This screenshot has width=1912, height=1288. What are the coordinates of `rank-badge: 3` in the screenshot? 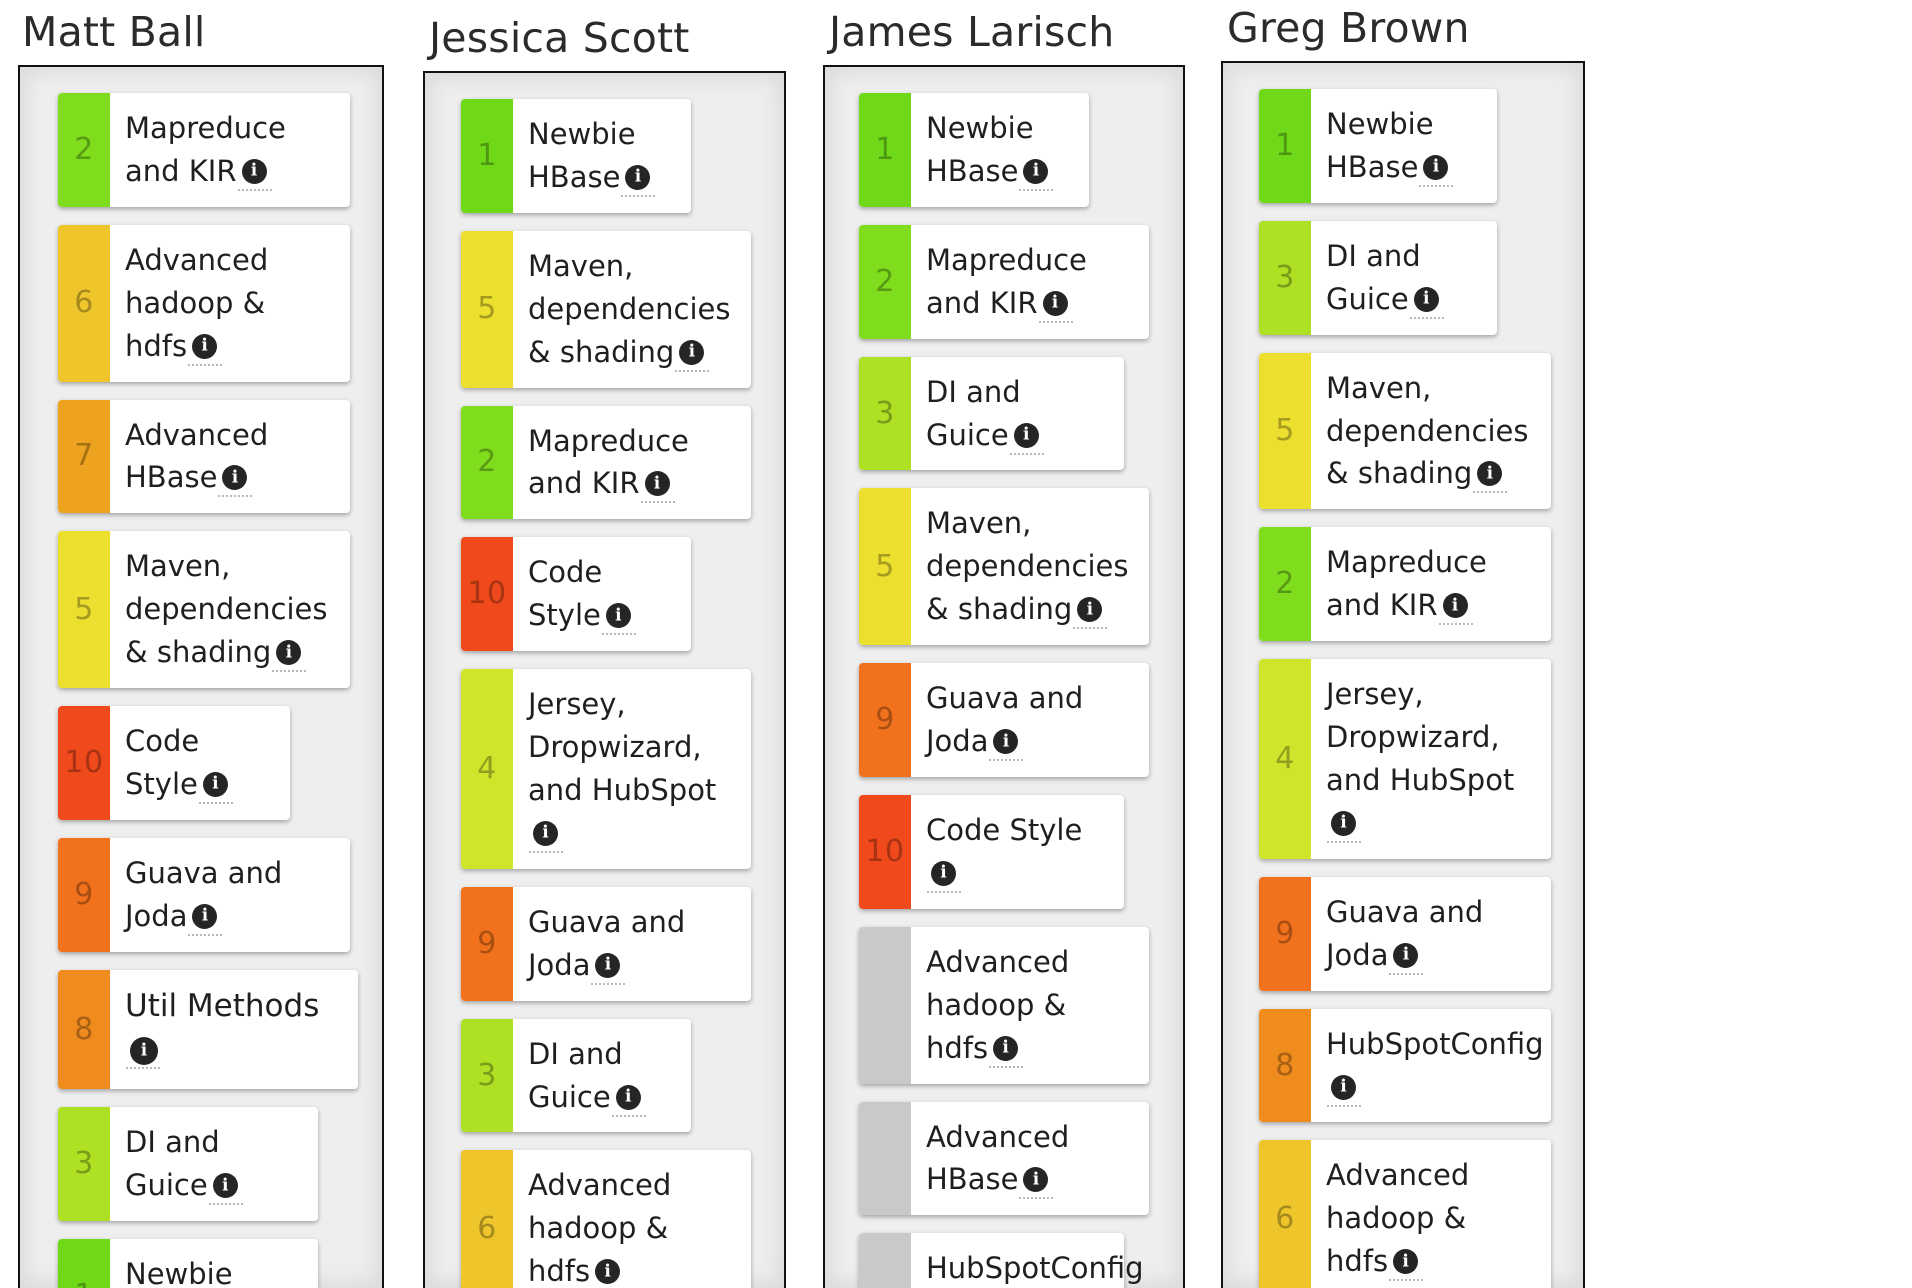 It's located at (84, 1164).